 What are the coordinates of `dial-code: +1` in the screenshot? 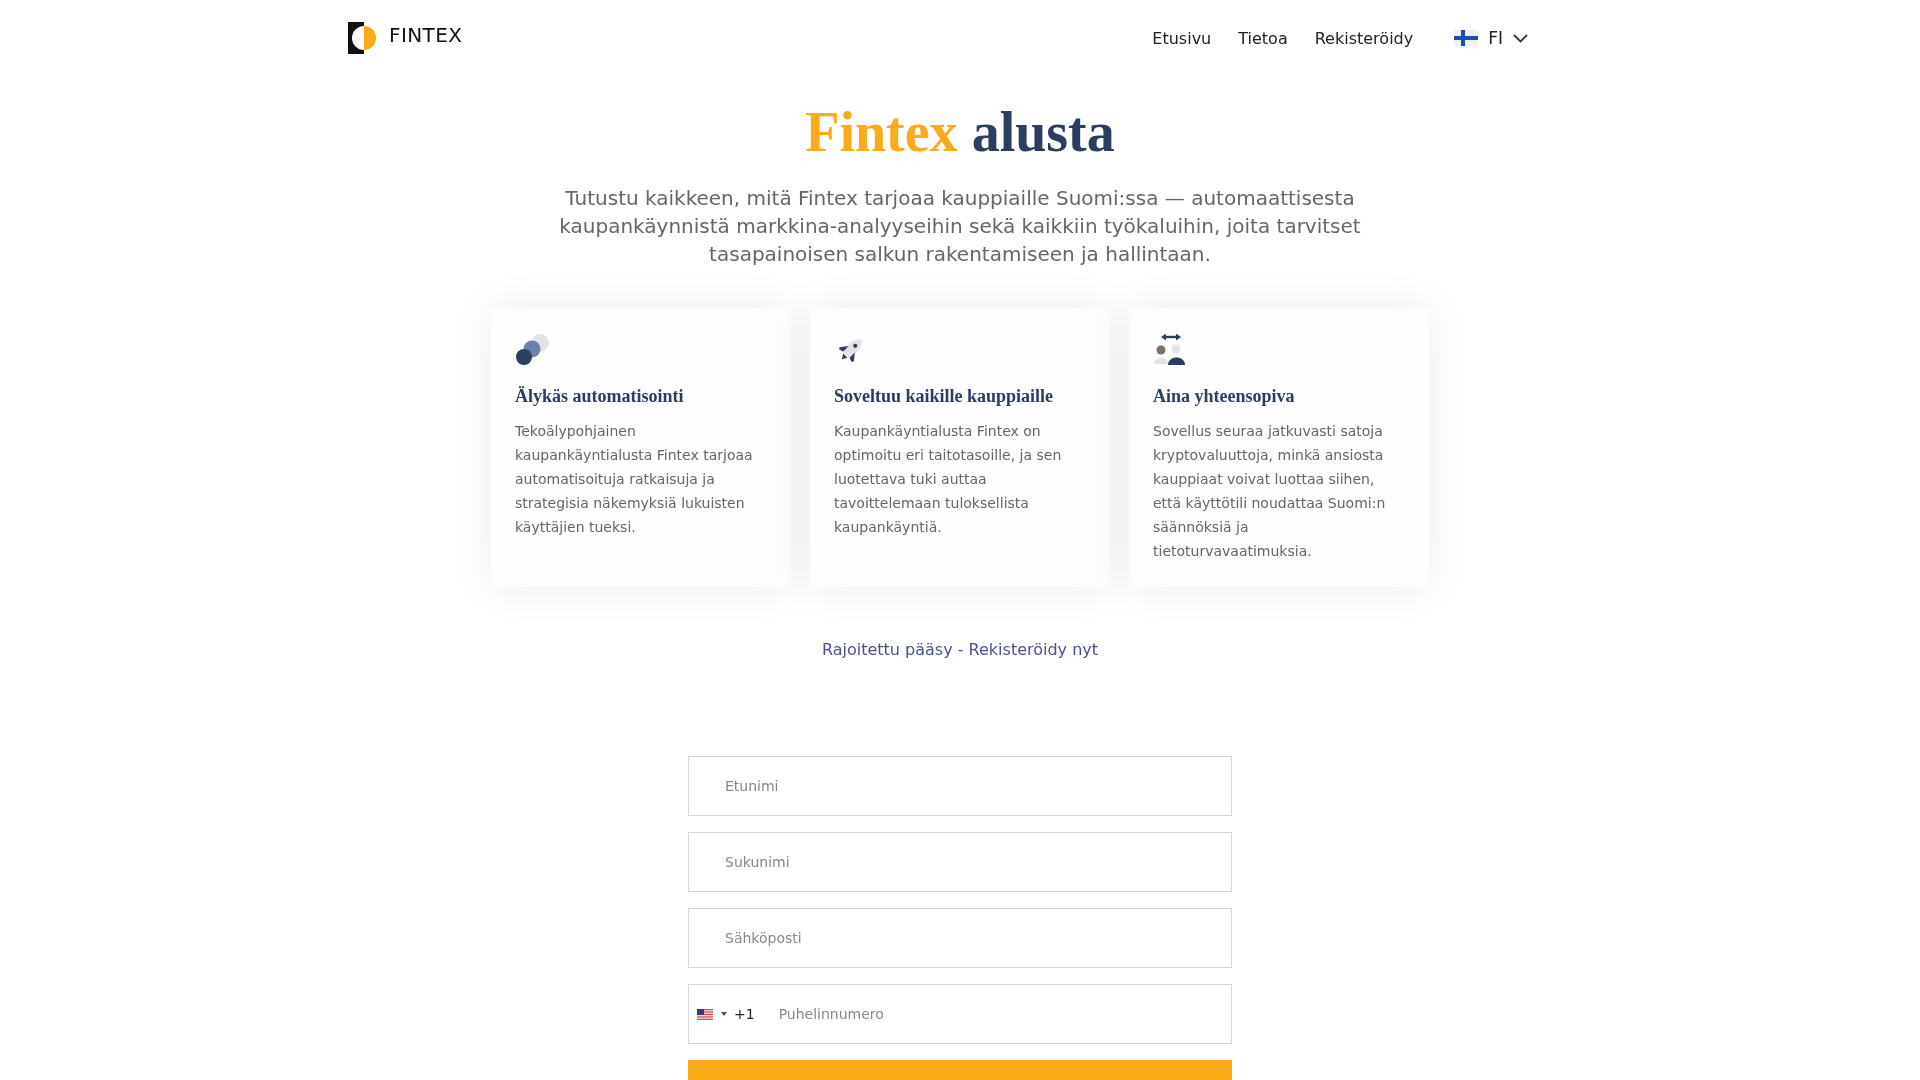 It's located at (744, 1014).